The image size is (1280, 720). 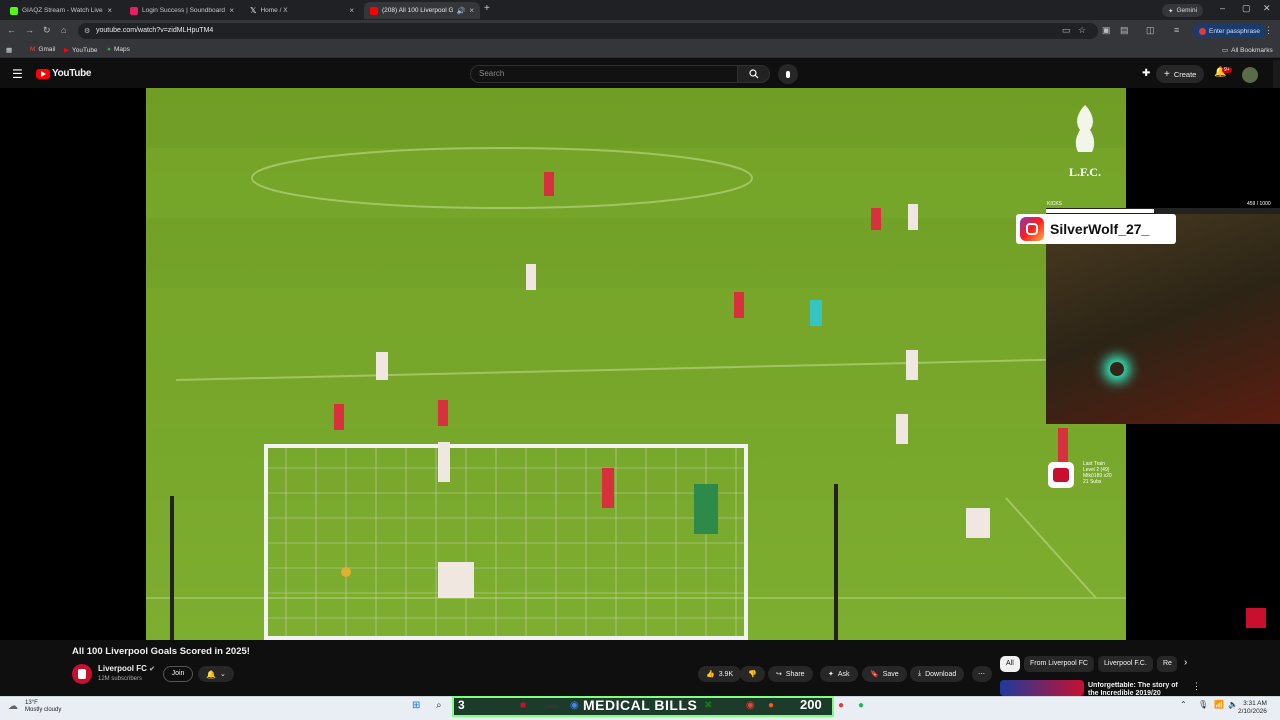 I want to click on bookmark-youtube: ▶ YouTube, so click(x=81, y=50).